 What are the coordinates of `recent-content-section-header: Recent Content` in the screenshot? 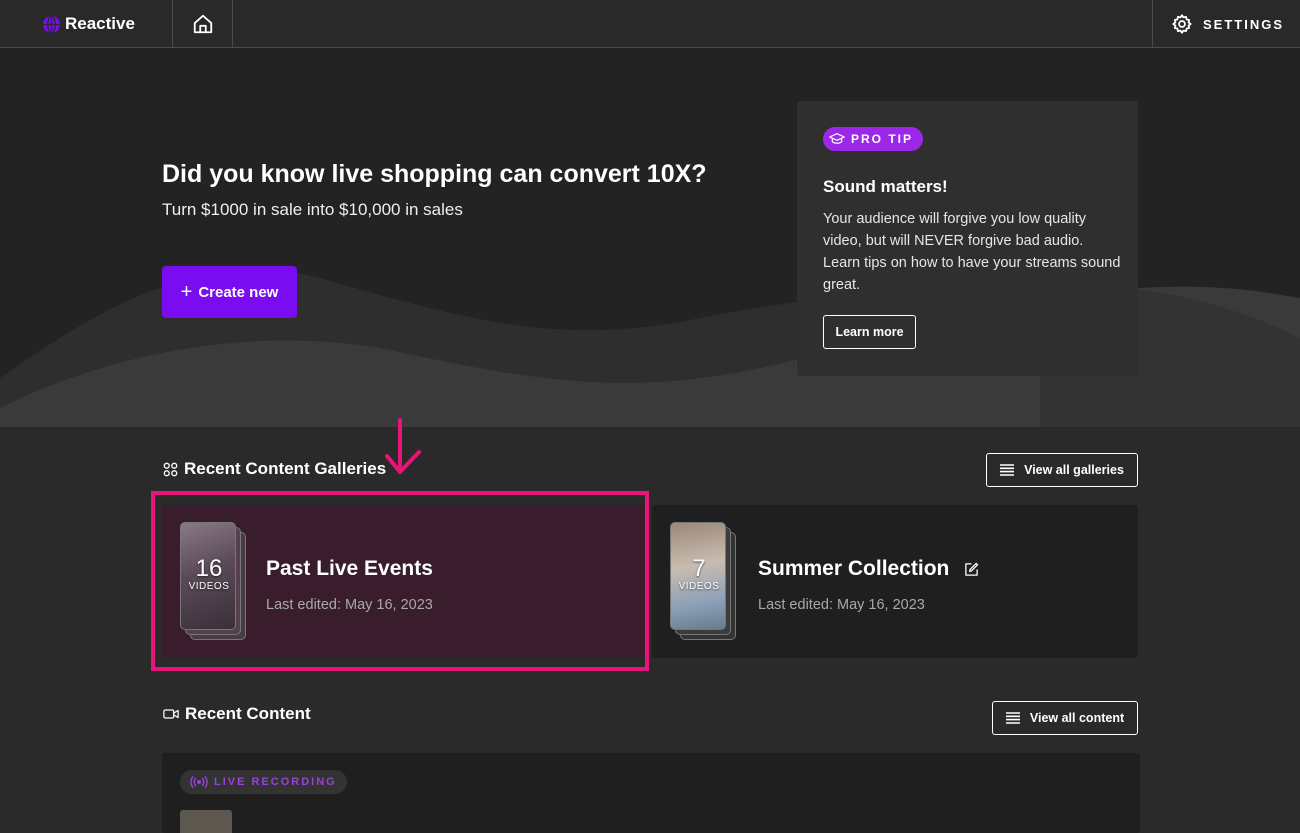 It's located at (237, 714).